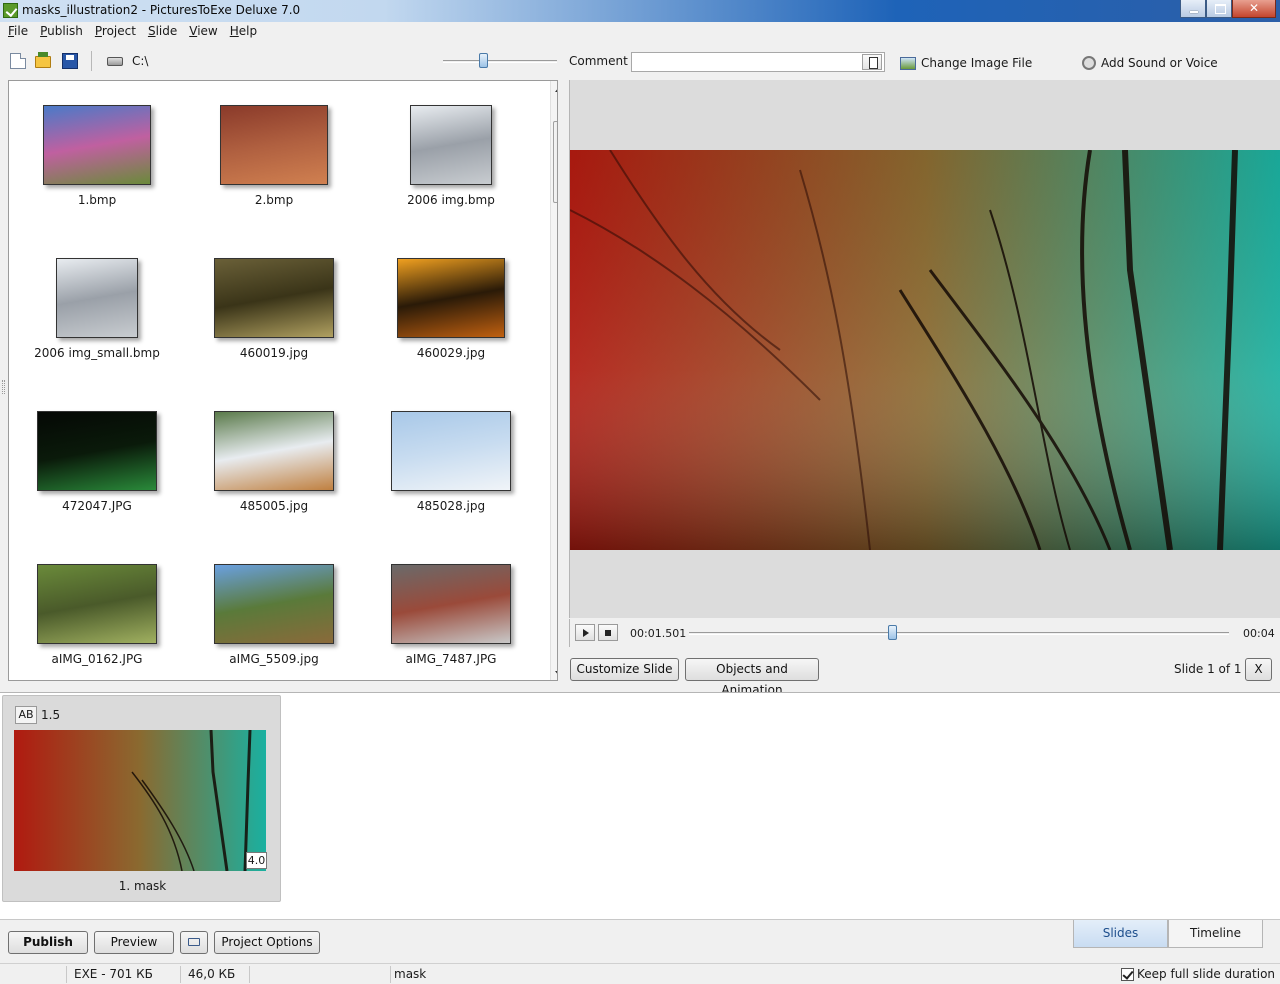  What do you see at coordinates (166, 31) in the screenshot?
I see `menu-label: lide` at bounding box center [166, 31].